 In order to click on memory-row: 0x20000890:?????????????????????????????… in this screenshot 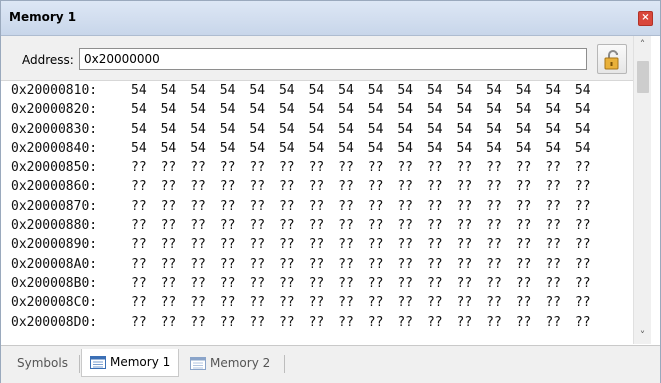, I will do `click(317, 244)`.